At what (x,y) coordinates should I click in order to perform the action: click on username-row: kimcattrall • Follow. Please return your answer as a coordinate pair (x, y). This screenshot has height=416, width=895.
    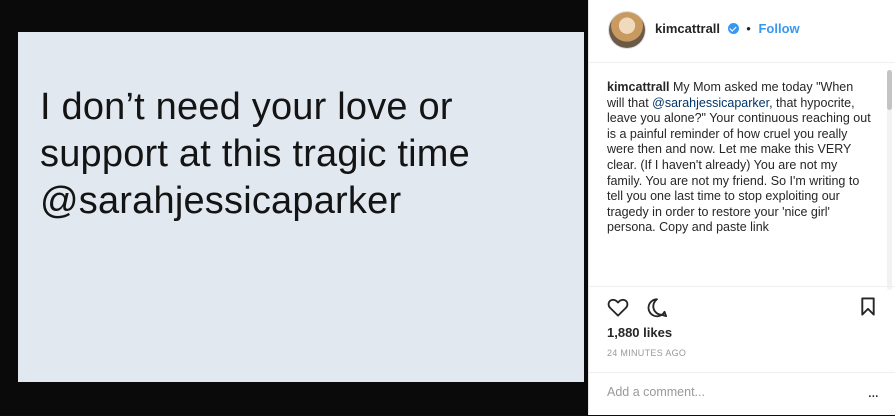
    Looking at the image, I should click on (727, 28).